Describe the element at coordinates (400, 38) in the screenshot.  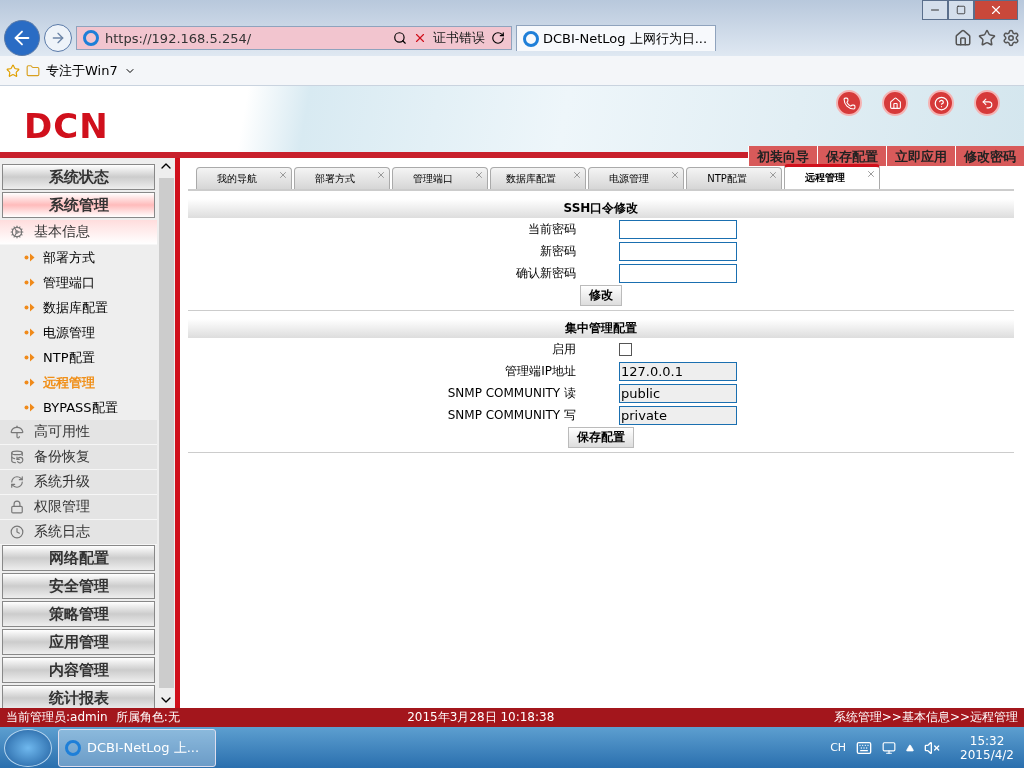
I see `search-icon` at that location.